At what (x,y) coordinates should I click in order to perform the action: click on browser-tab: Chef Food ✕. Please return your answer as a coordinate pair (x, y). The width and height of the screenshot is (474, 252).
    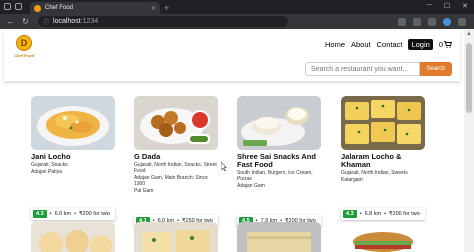
    Looking at the image, I should click on (95, 8).